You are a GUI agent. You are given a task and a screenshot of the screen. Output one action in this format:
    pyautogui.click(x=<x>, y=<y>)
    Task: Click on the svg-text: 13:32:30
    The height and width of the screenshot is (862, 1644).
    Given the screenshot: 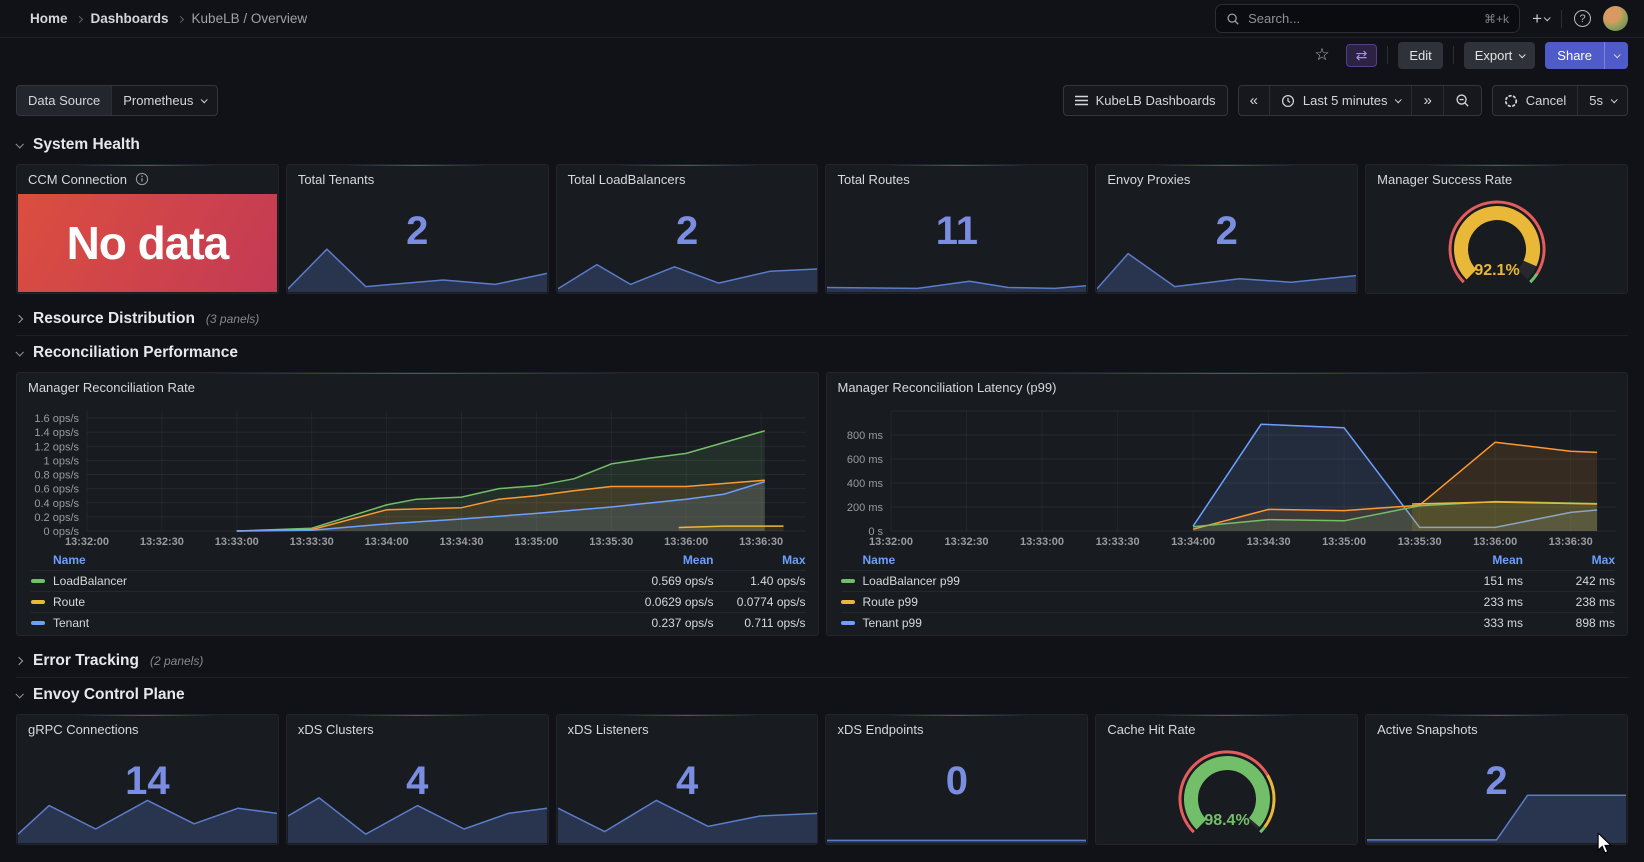 What is the action you would take?
    pyautogui.click(x=162, y=542)
    